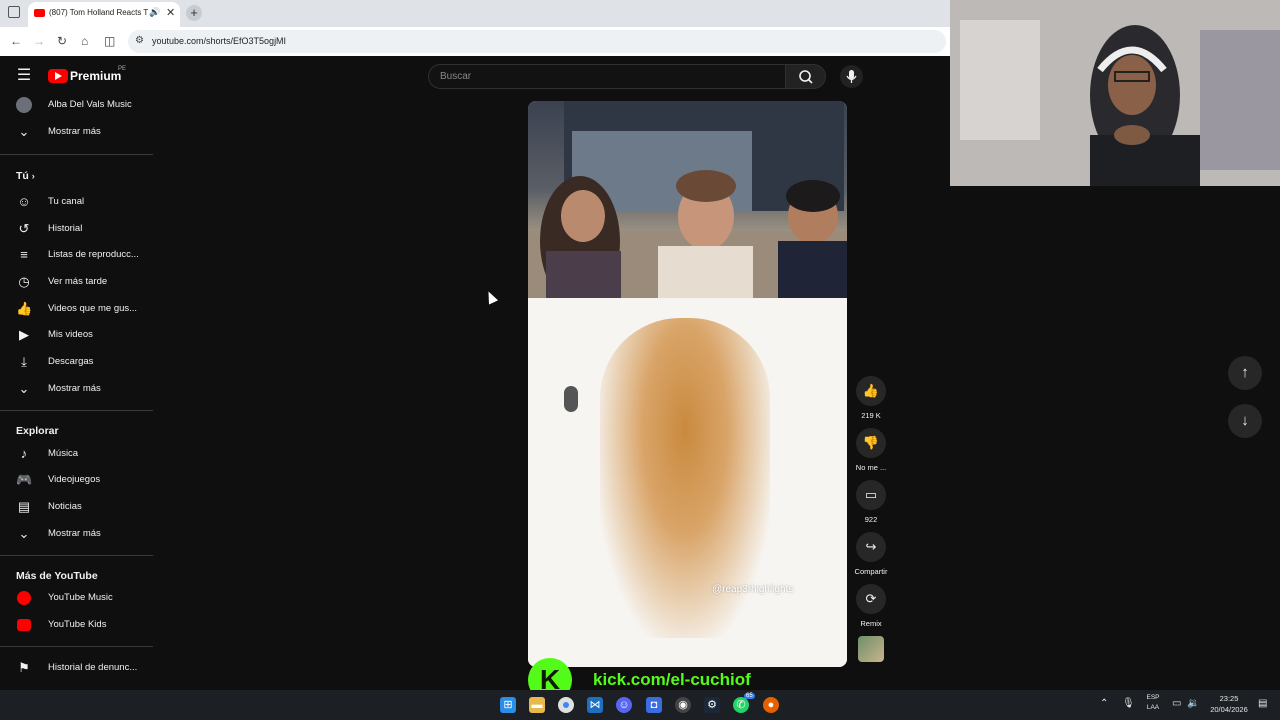 This screenshot has width=1280, height=720. I want to click on discord-icon: ☺, so click(624, 705).